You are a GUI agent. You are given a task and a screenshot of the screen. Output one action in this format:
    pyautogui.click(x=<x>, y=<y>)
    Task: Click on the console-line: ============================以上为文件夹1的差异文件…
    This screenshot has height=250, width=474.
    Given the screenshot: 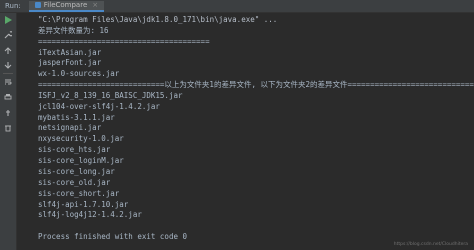 What is the action you would take?
    pyautogui.click(x=256, y=84)
    